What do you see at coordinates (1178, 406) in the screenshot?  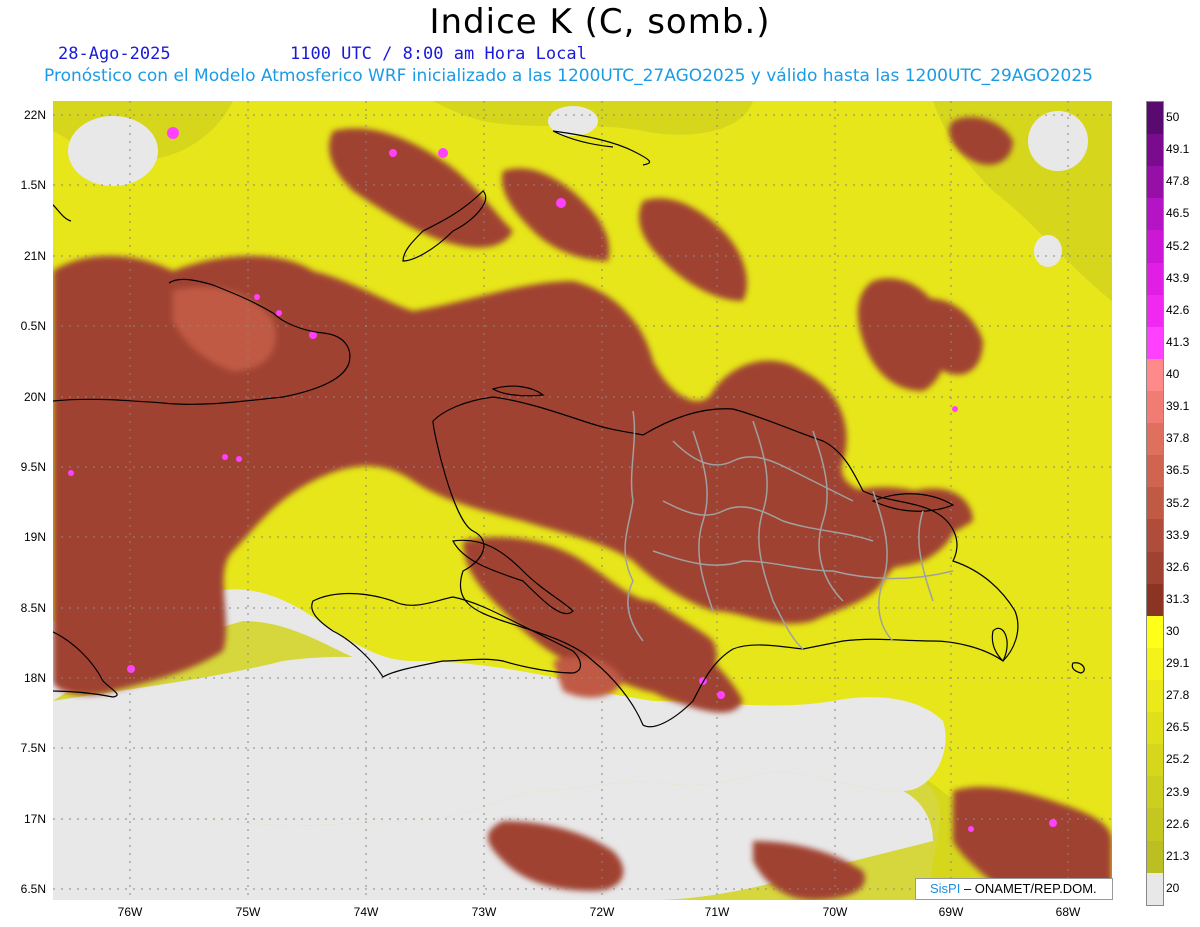 I see `colorbar-label: 39.1` at bounding box center [1178, 406].